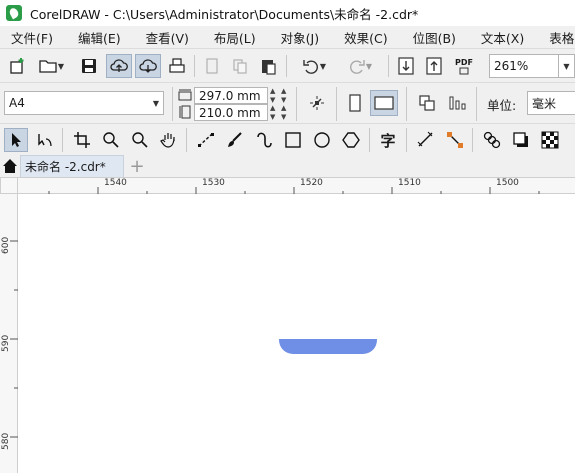 Image resolution: width=575 pixels, height=473 pixels. What do you see at coordinates (360, 66) in the screenshot?
I see `redo-icon: ▼` at bounding box center [360, 66].